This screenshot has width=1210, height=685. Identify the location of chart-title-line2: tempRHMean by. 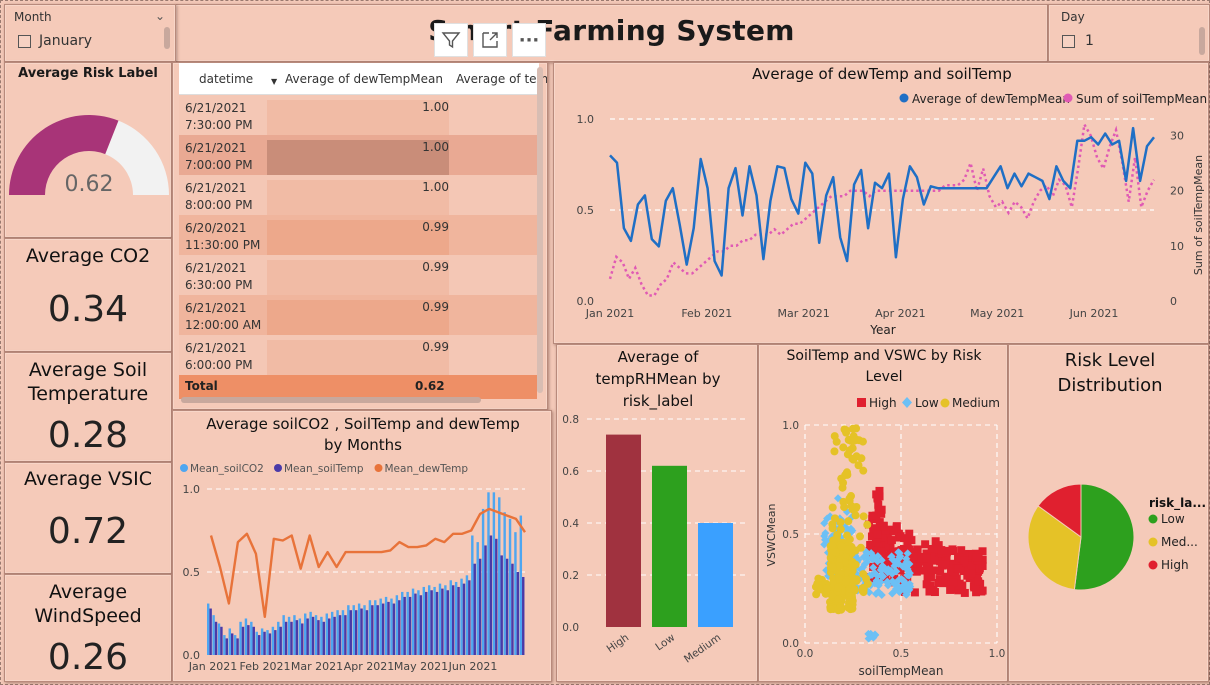
(658, 379).